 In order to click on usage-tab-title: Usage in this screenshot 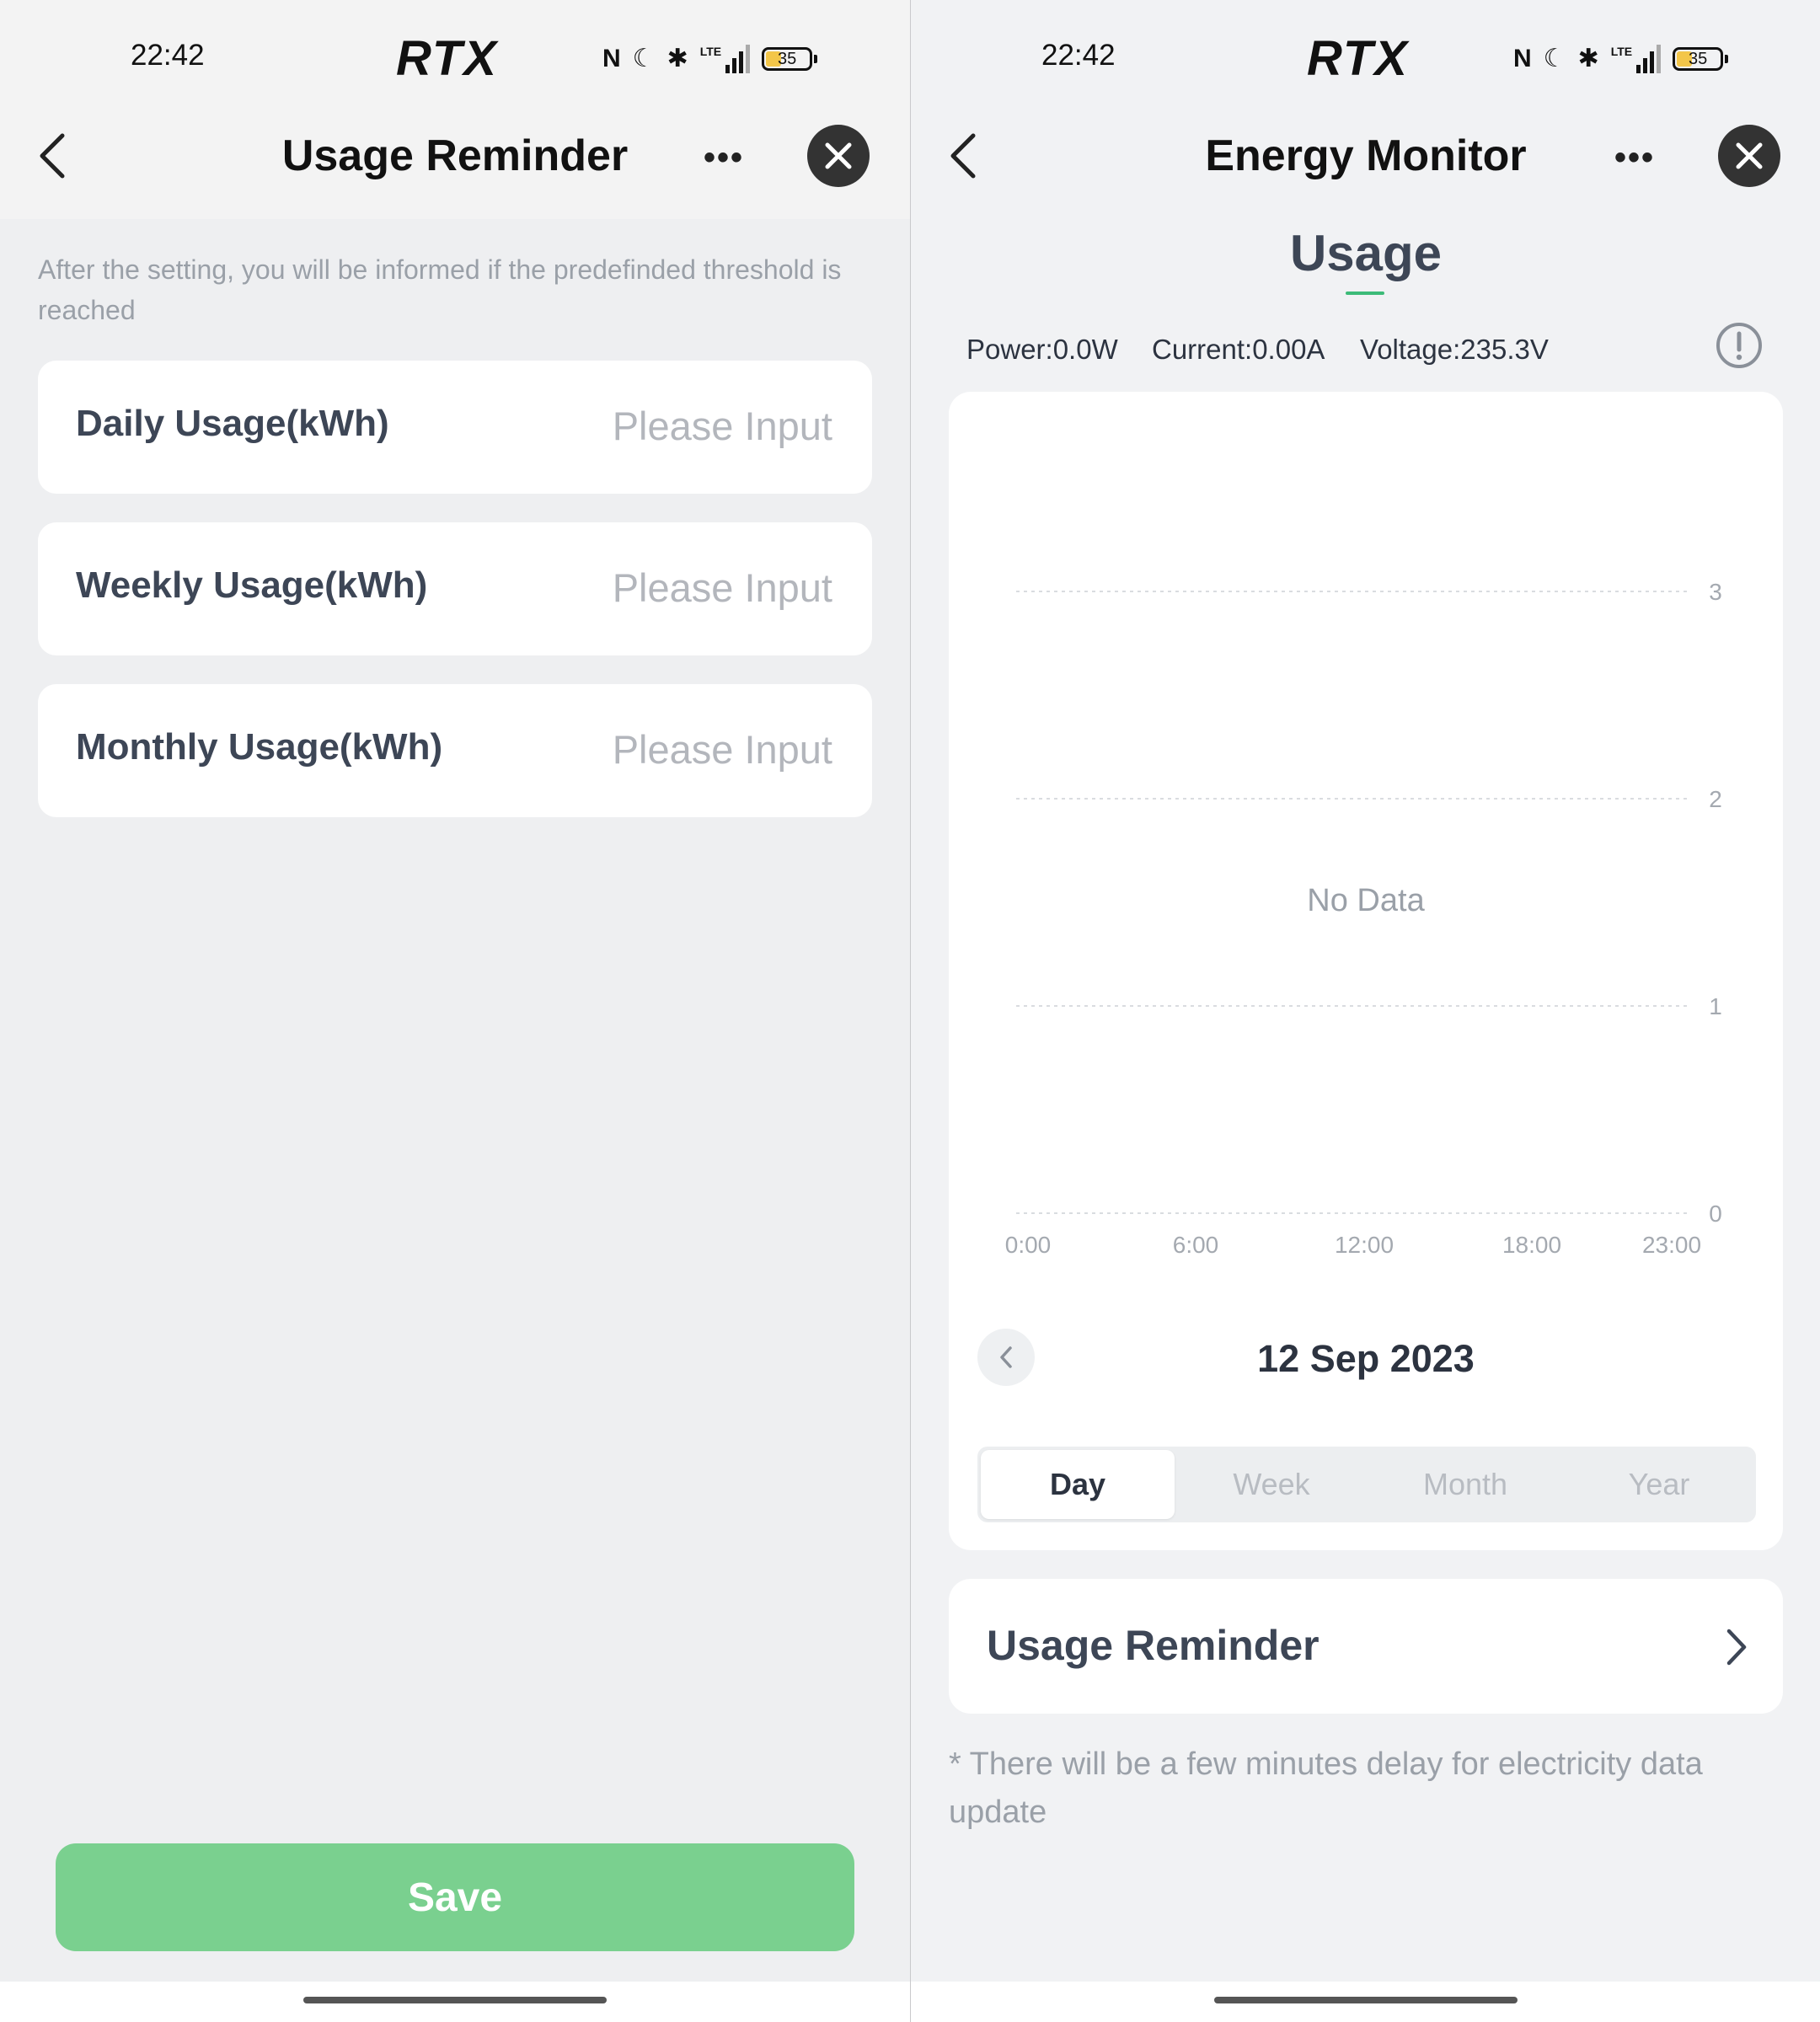, I will do `click(1365, 253)`.